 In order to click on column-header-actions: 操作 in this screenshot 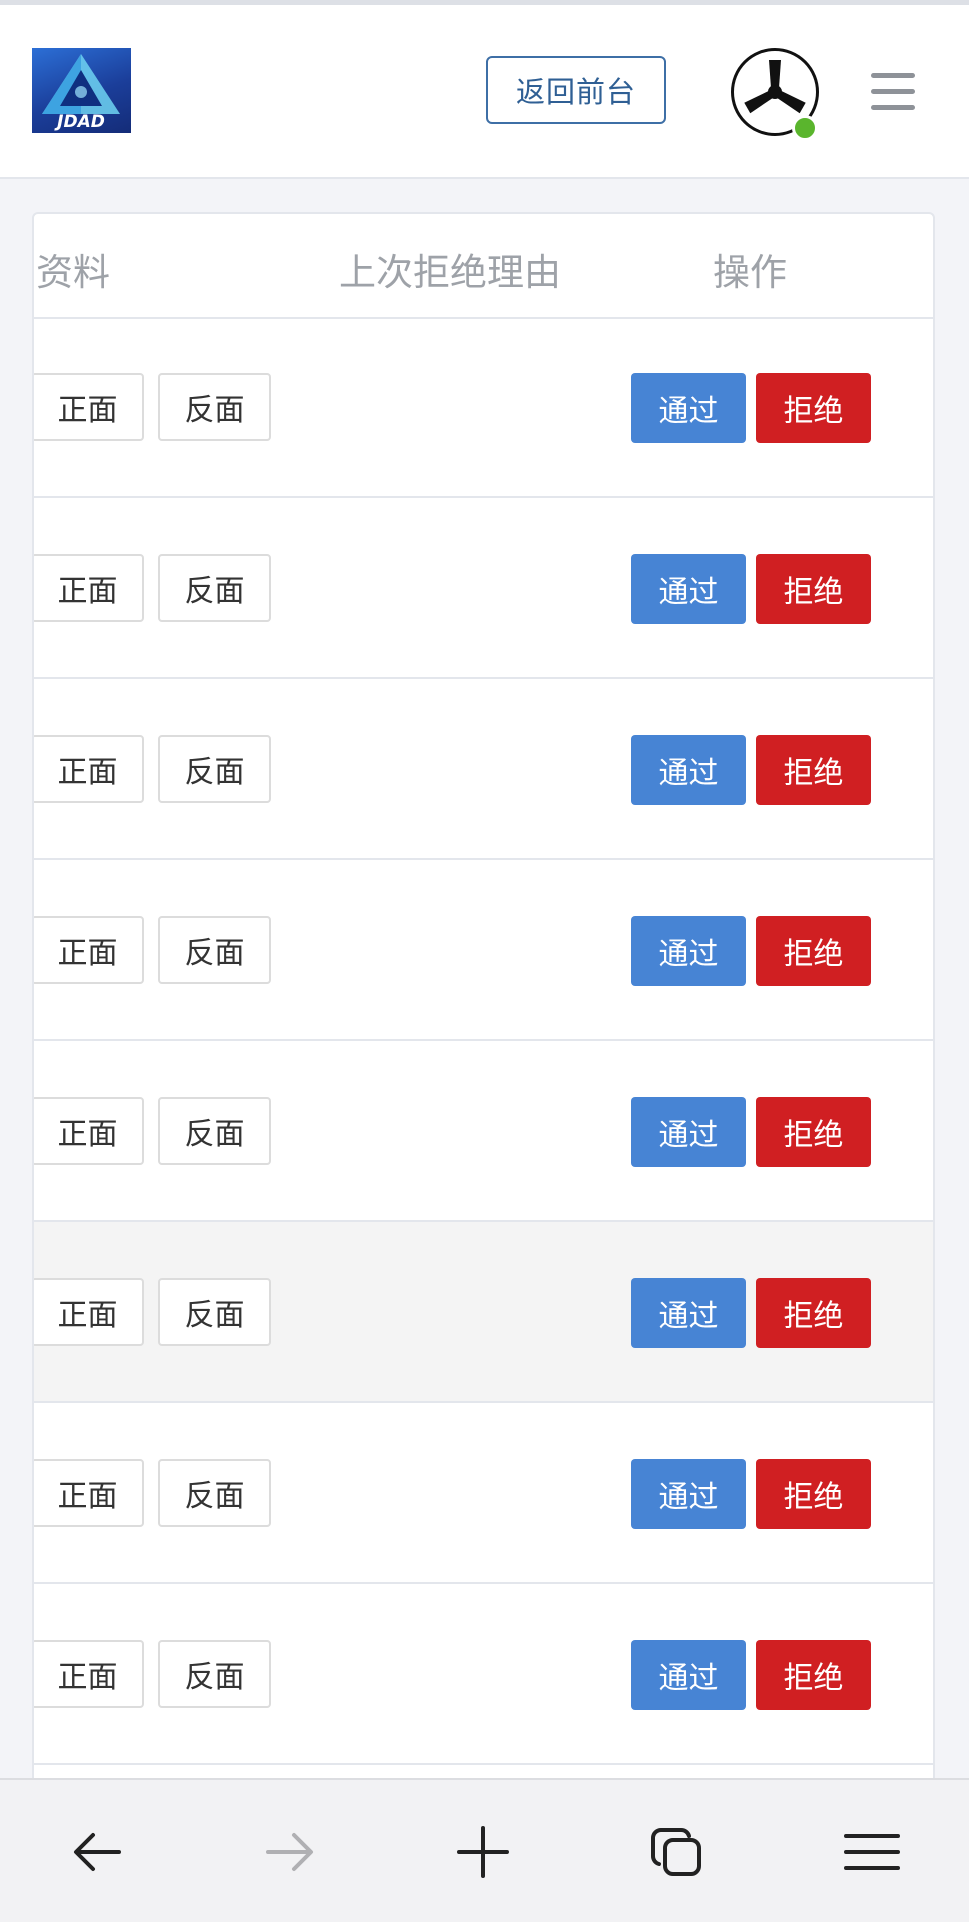, I will do `click(750, 272)`.